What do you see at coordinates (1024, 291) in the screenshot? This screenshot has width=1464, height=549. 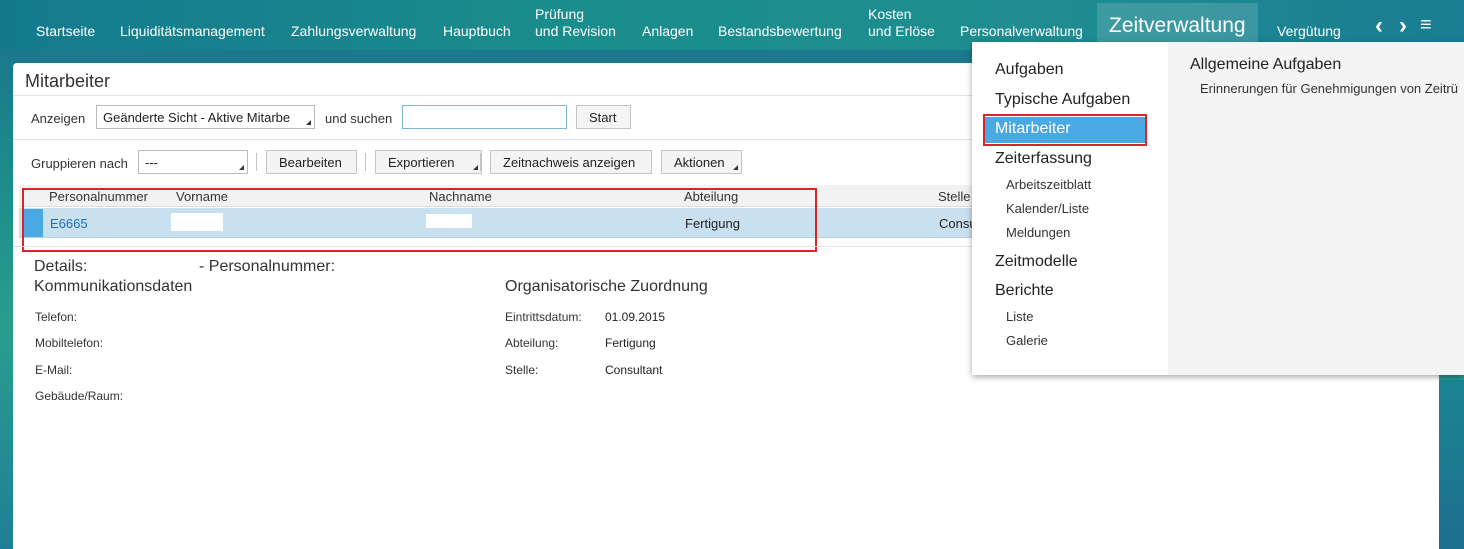 I see `menu-item-berichte: Berichte` at bounding box center [1024, 291].